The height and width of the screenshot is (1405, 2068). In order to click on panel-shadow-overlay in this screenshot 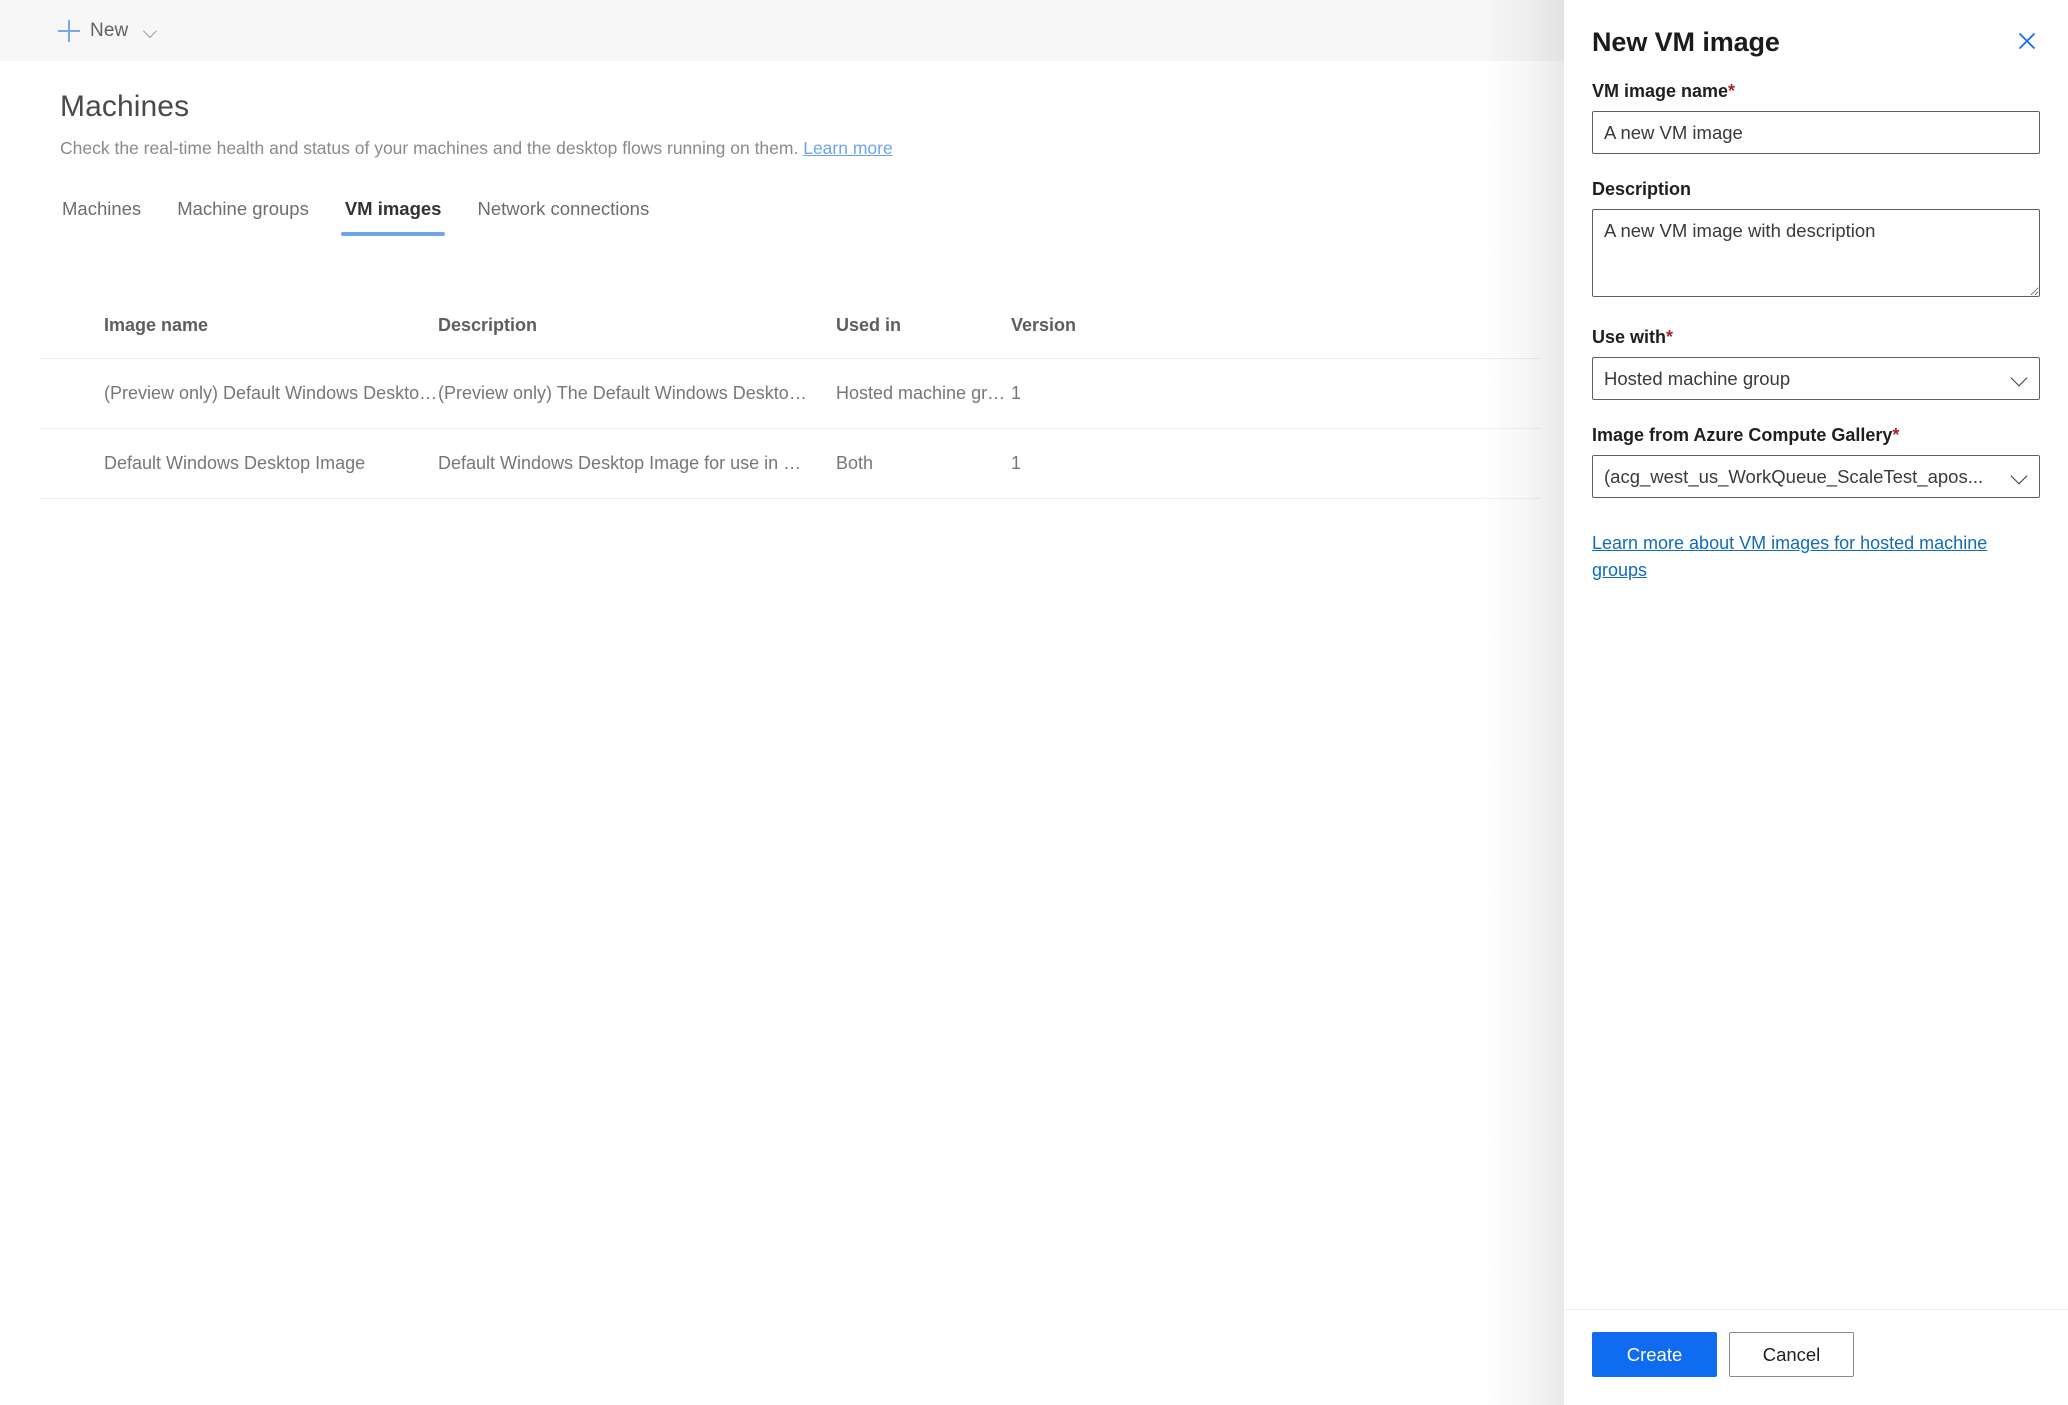, I will do `click(1522, 702)`.